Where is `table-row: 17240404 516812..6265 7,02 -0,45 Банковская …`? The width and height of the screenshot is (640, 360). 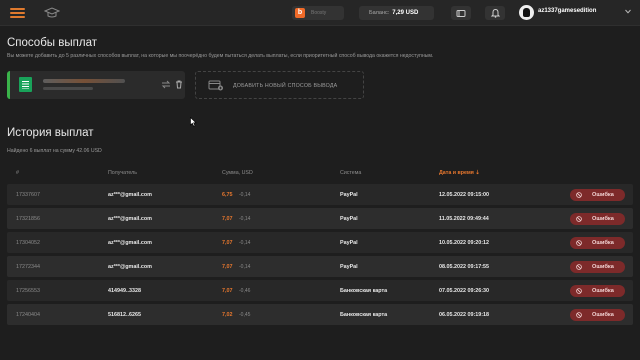
table-row: 17240404 516812..6265 7,02 -0,45 Банковская … is located at coordinates (320, 314).